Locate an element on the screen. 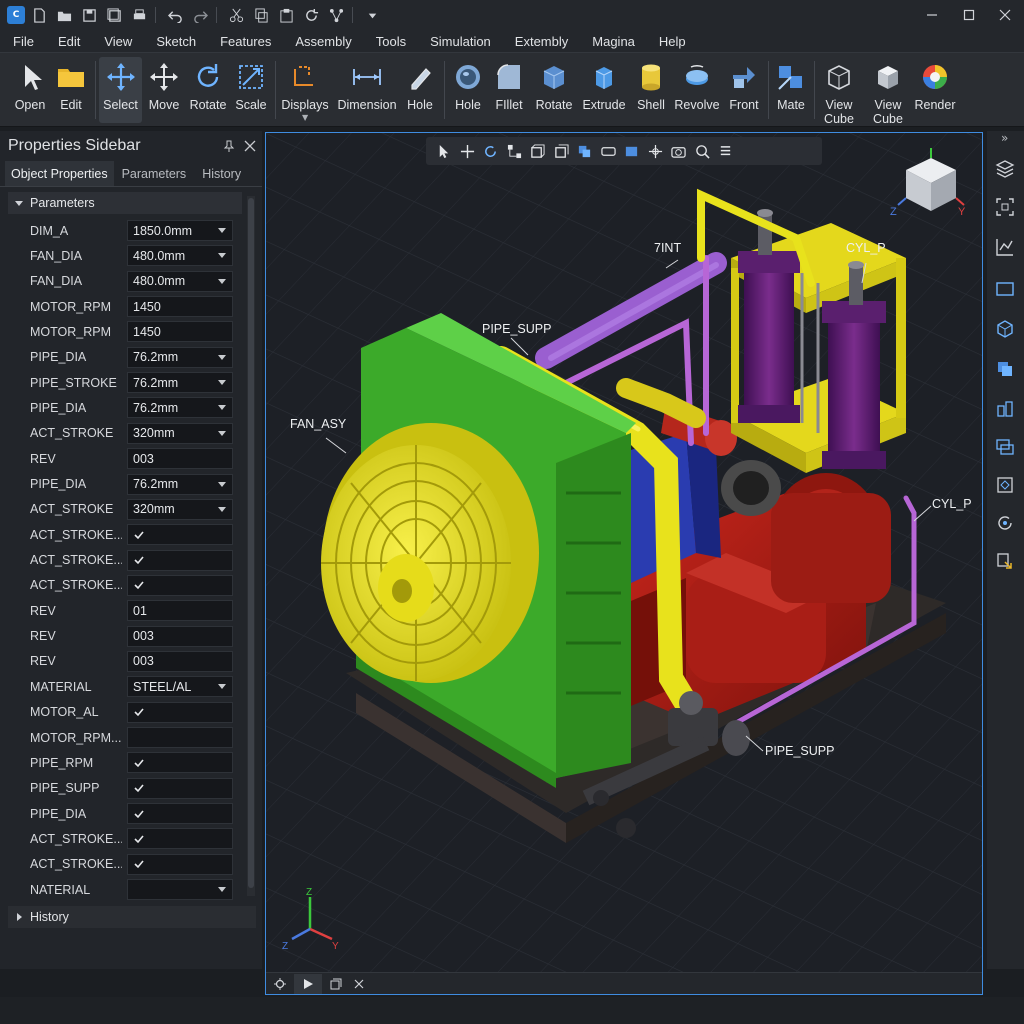 The image size is (1024, 1024). display-style-icon is located at coordinates (609, 151).